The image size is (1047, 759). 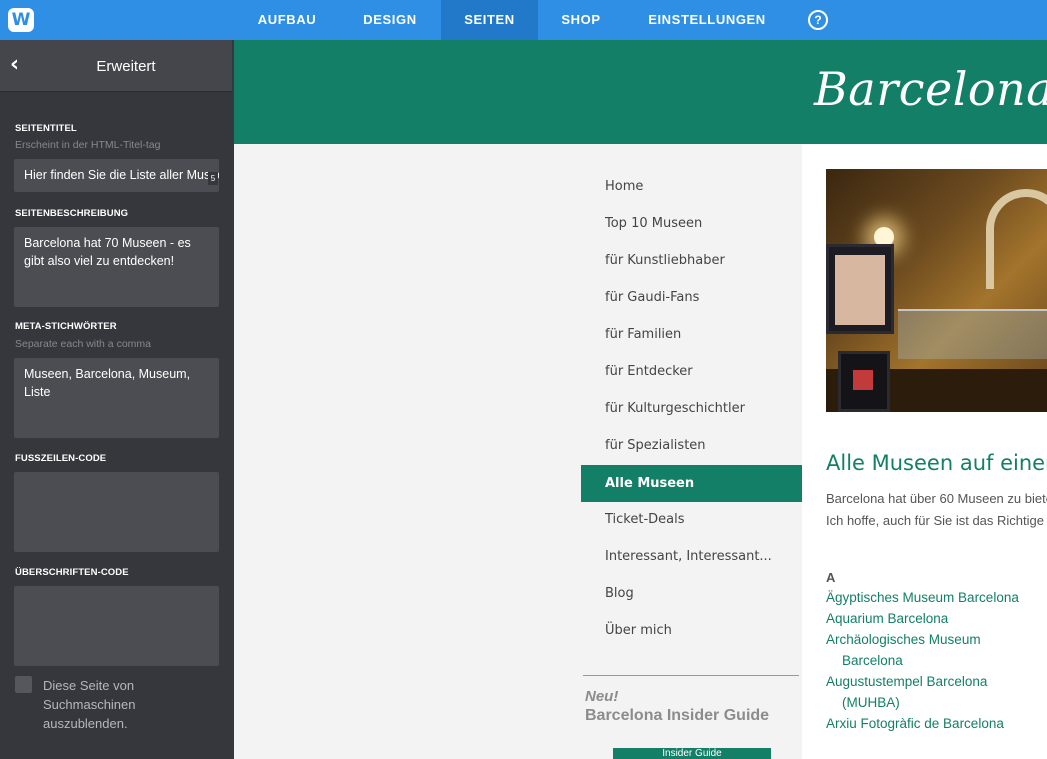 What do you see at coordinates (116, 626) in the screenshot?
I see `header-code-textarea` at bounding box center [116, 626].